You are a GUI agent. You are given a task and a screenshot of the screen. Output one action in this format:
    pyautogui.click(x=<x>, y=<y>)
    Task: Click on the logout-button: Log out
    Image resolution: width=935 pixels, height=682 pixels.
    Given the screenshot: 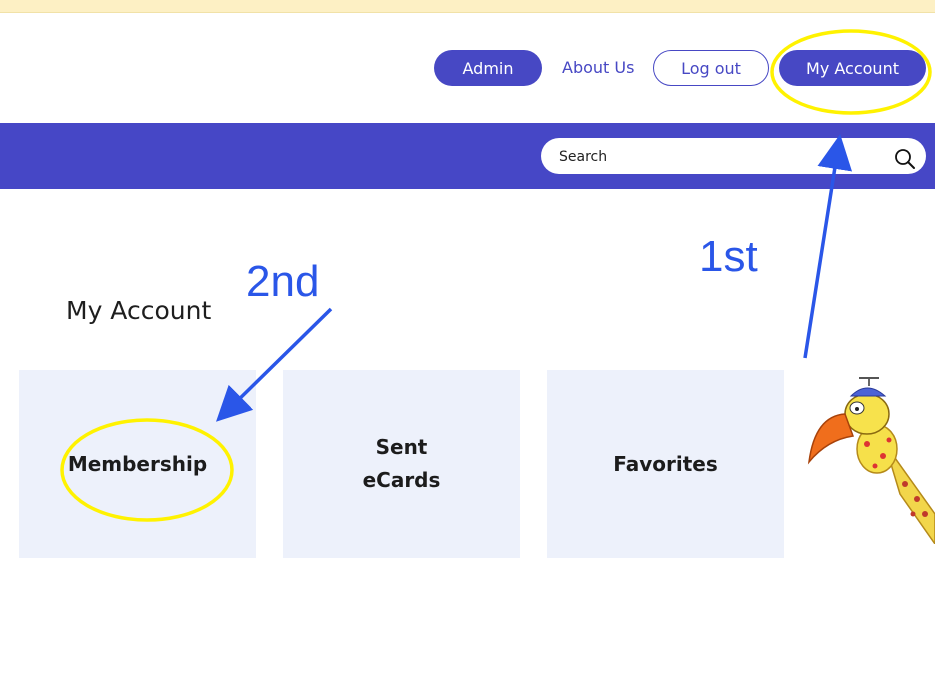 What is the action you would take?
    pyautogui.click(x=711, y=68)
    